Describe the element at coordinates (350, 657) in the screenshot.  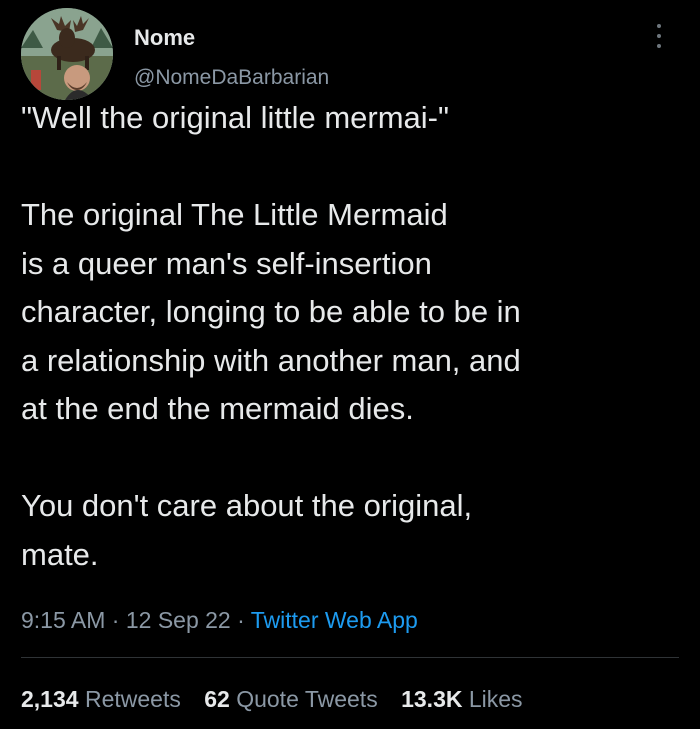
I see `divider` at that location.